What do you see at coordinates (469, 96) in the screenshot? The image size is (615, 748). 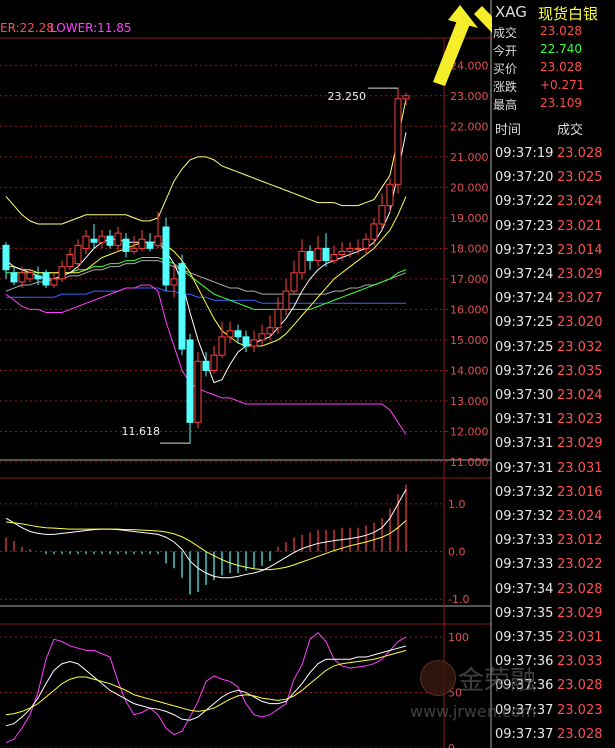 I see `y-tick-label: 23.000` at bounding box center [469, 96].